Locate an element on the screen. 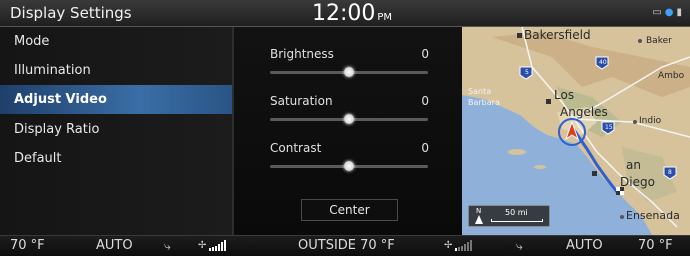  clock-time: 12:00 is located at coordinates (344, 13).